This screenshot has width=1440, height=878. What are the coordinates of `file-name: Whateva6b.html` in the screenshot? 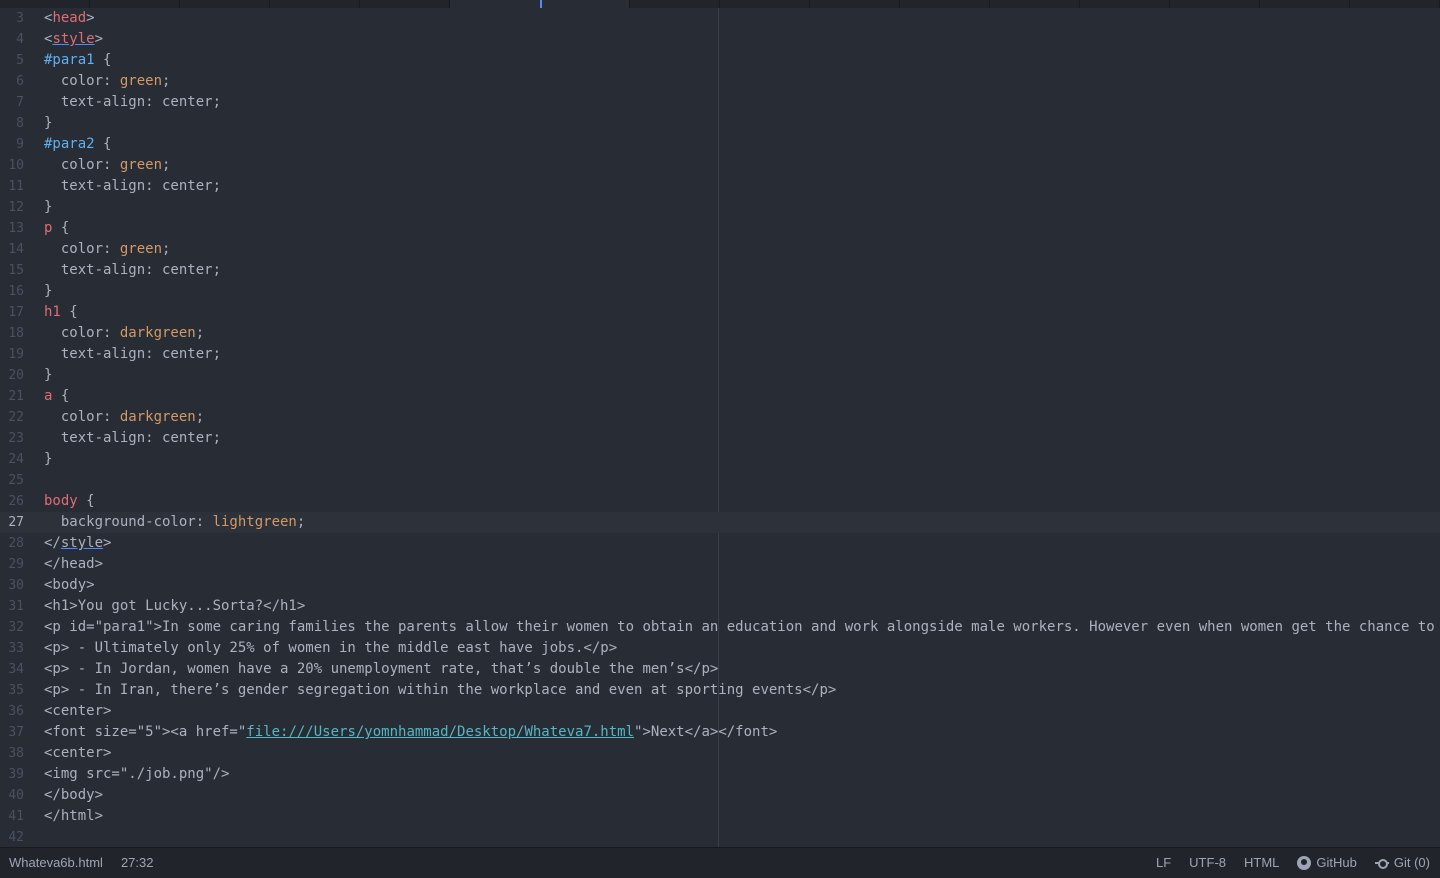 It's located at (56, 863).